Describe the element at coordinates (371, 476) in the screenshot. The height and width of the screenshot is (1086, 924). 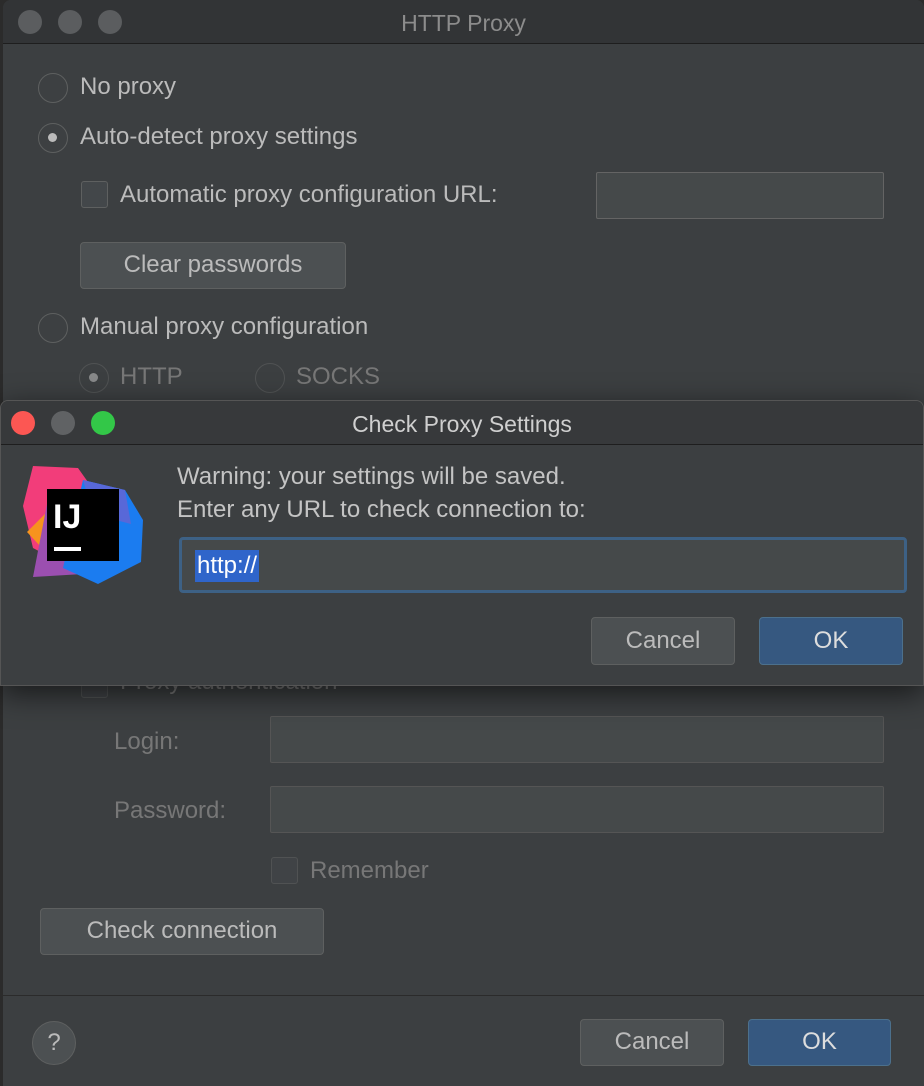
I see `warning-text: Warning: your settings will be saved.` at that location.